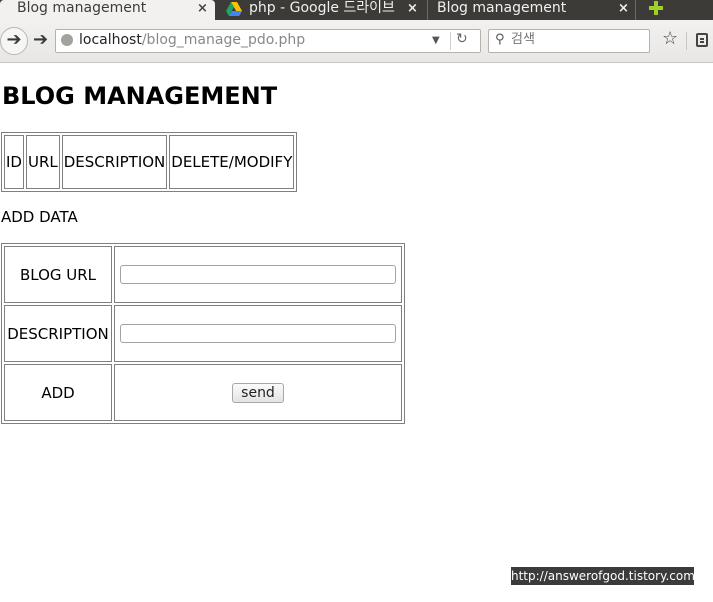 This screenshot has height=602, width=713. What do you see at coordinates (58, 274) in the screenshot?
I see `blog-url-label: BLOG URL` at bounding box center [58, 274].